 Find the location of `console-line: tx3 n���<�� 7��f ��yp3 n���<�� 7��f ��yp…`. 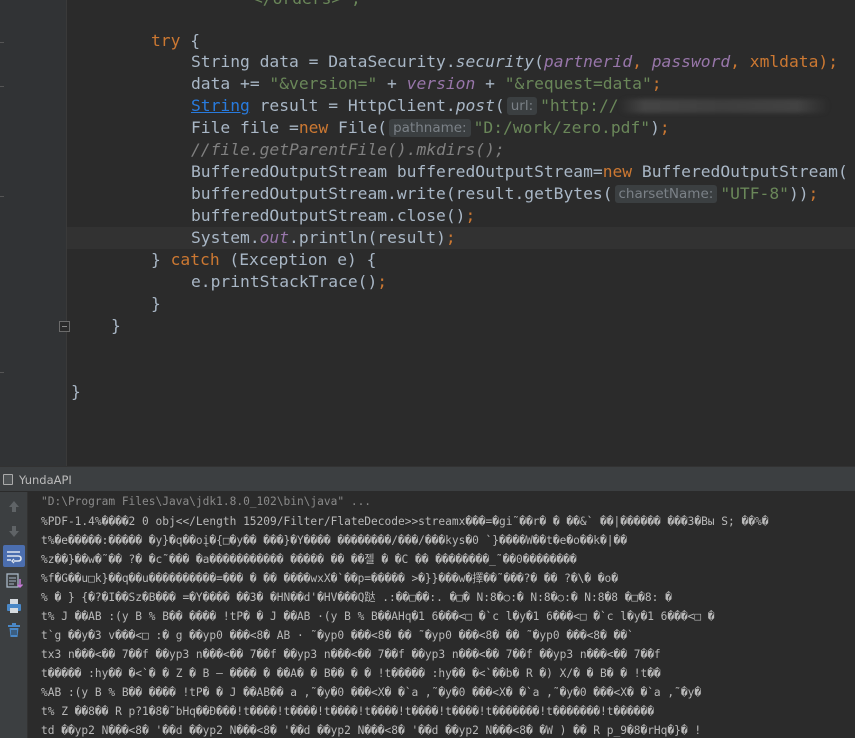

console-line: tx3 n���<�� 7��f ��yp3 n���<�� 7��f ��yp… is located at coordinates (351, 654).